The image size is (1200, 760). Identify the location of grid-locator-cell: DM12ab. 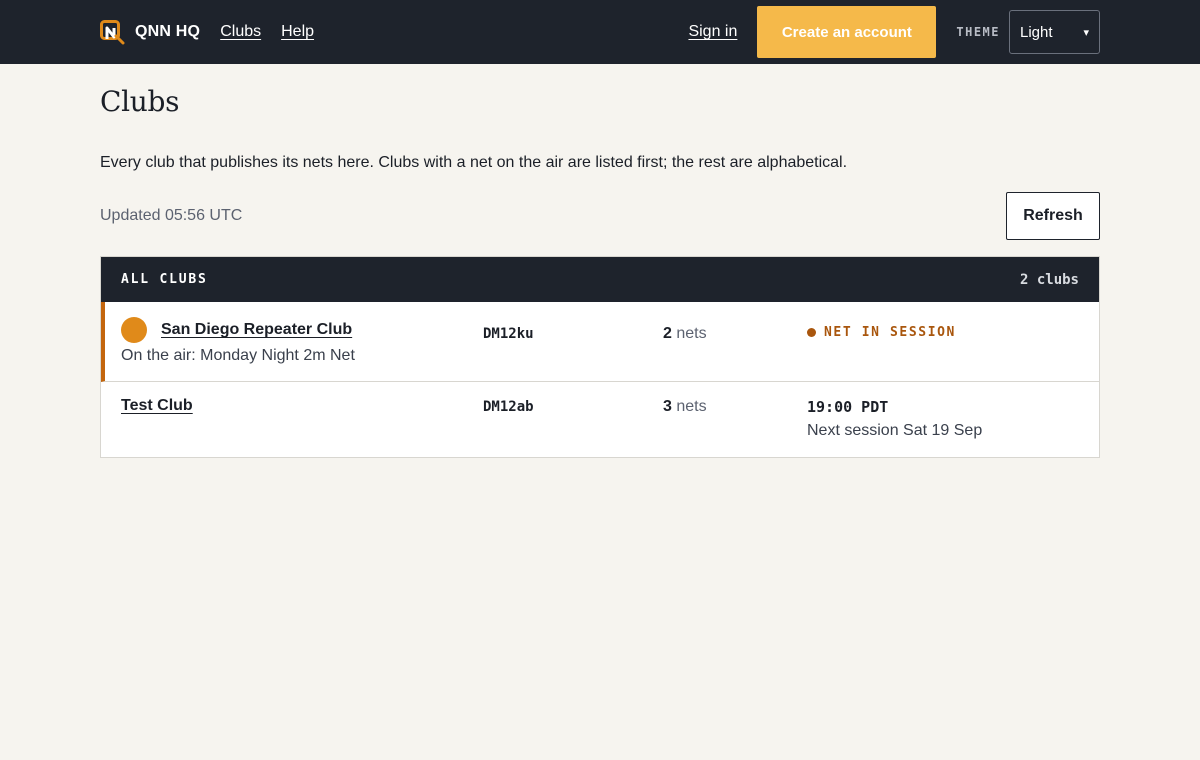
(573, 427).